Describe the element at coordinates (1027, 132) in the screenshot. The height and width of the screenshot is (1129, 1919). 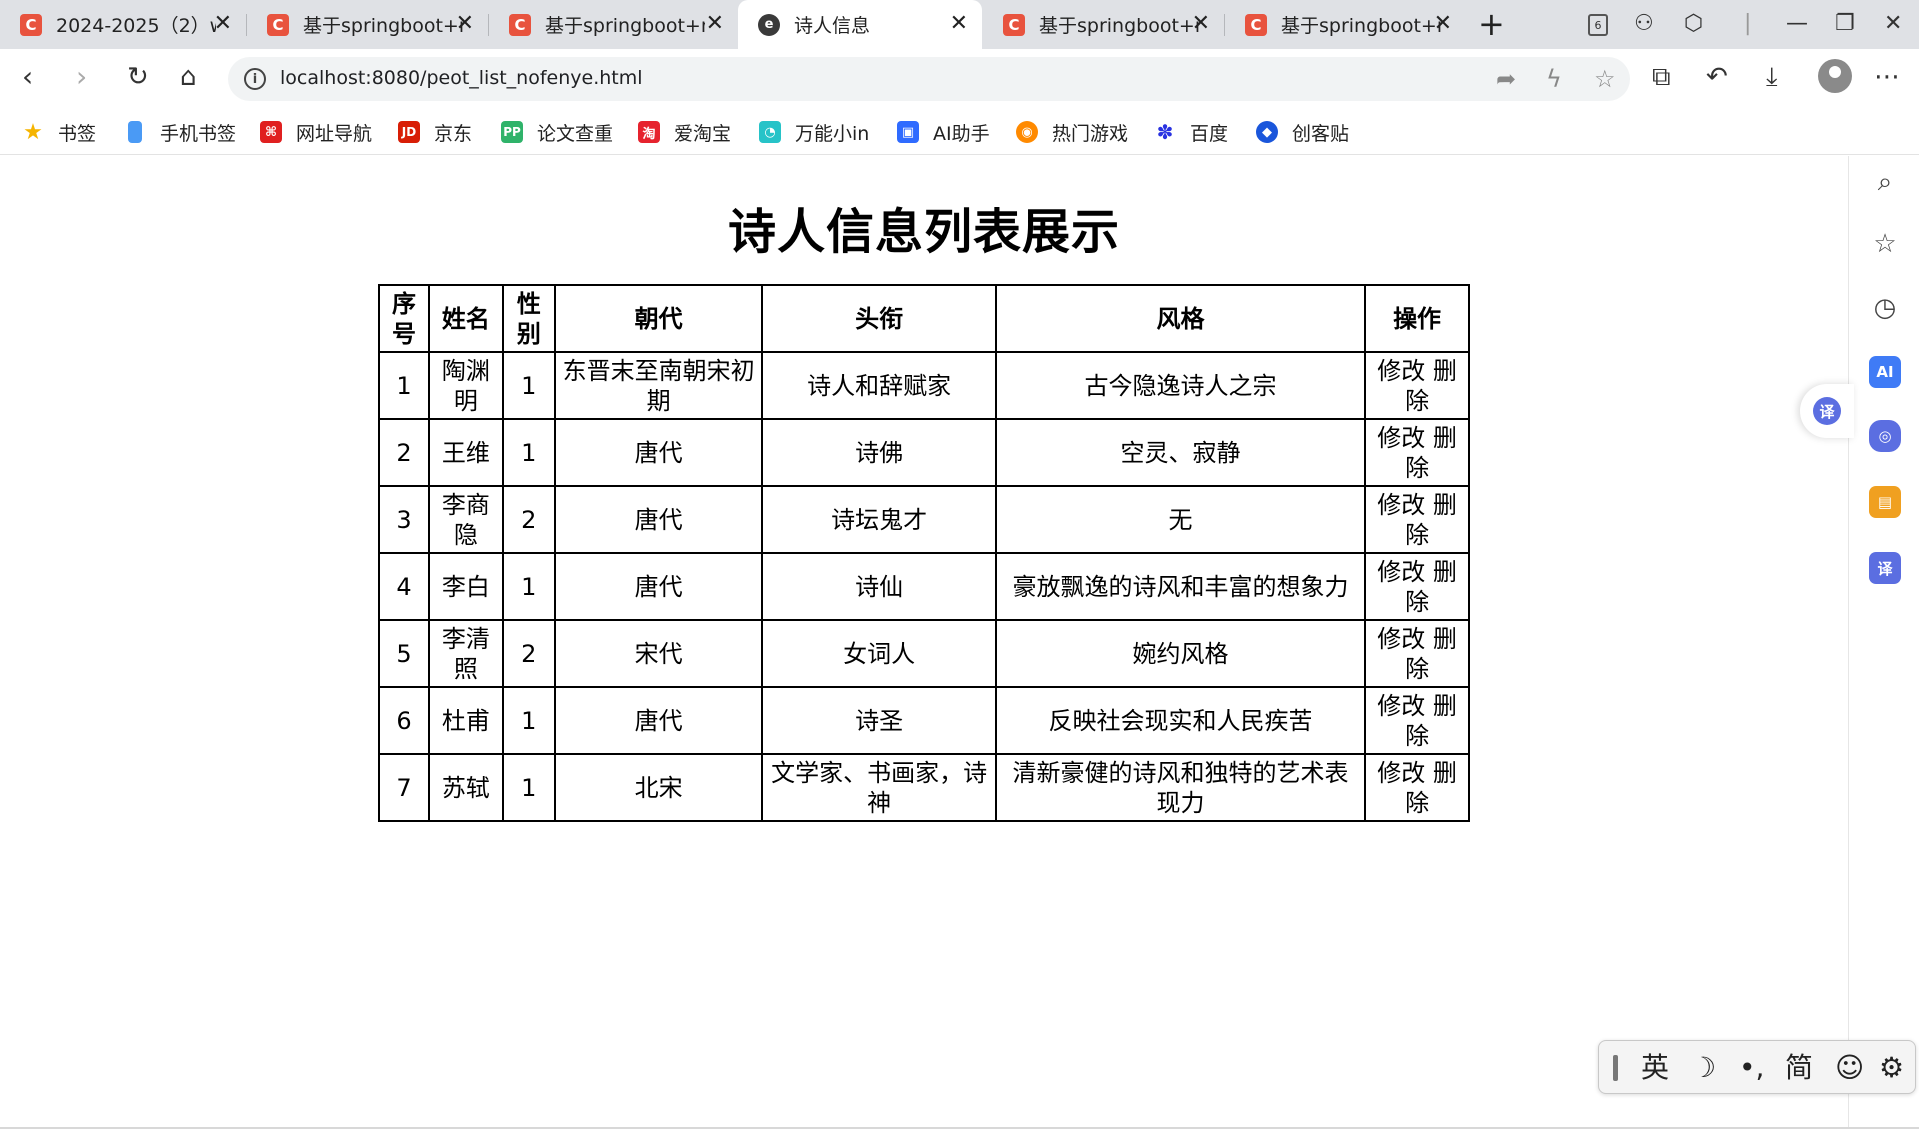
I see `game-icon: ◉` at that location.